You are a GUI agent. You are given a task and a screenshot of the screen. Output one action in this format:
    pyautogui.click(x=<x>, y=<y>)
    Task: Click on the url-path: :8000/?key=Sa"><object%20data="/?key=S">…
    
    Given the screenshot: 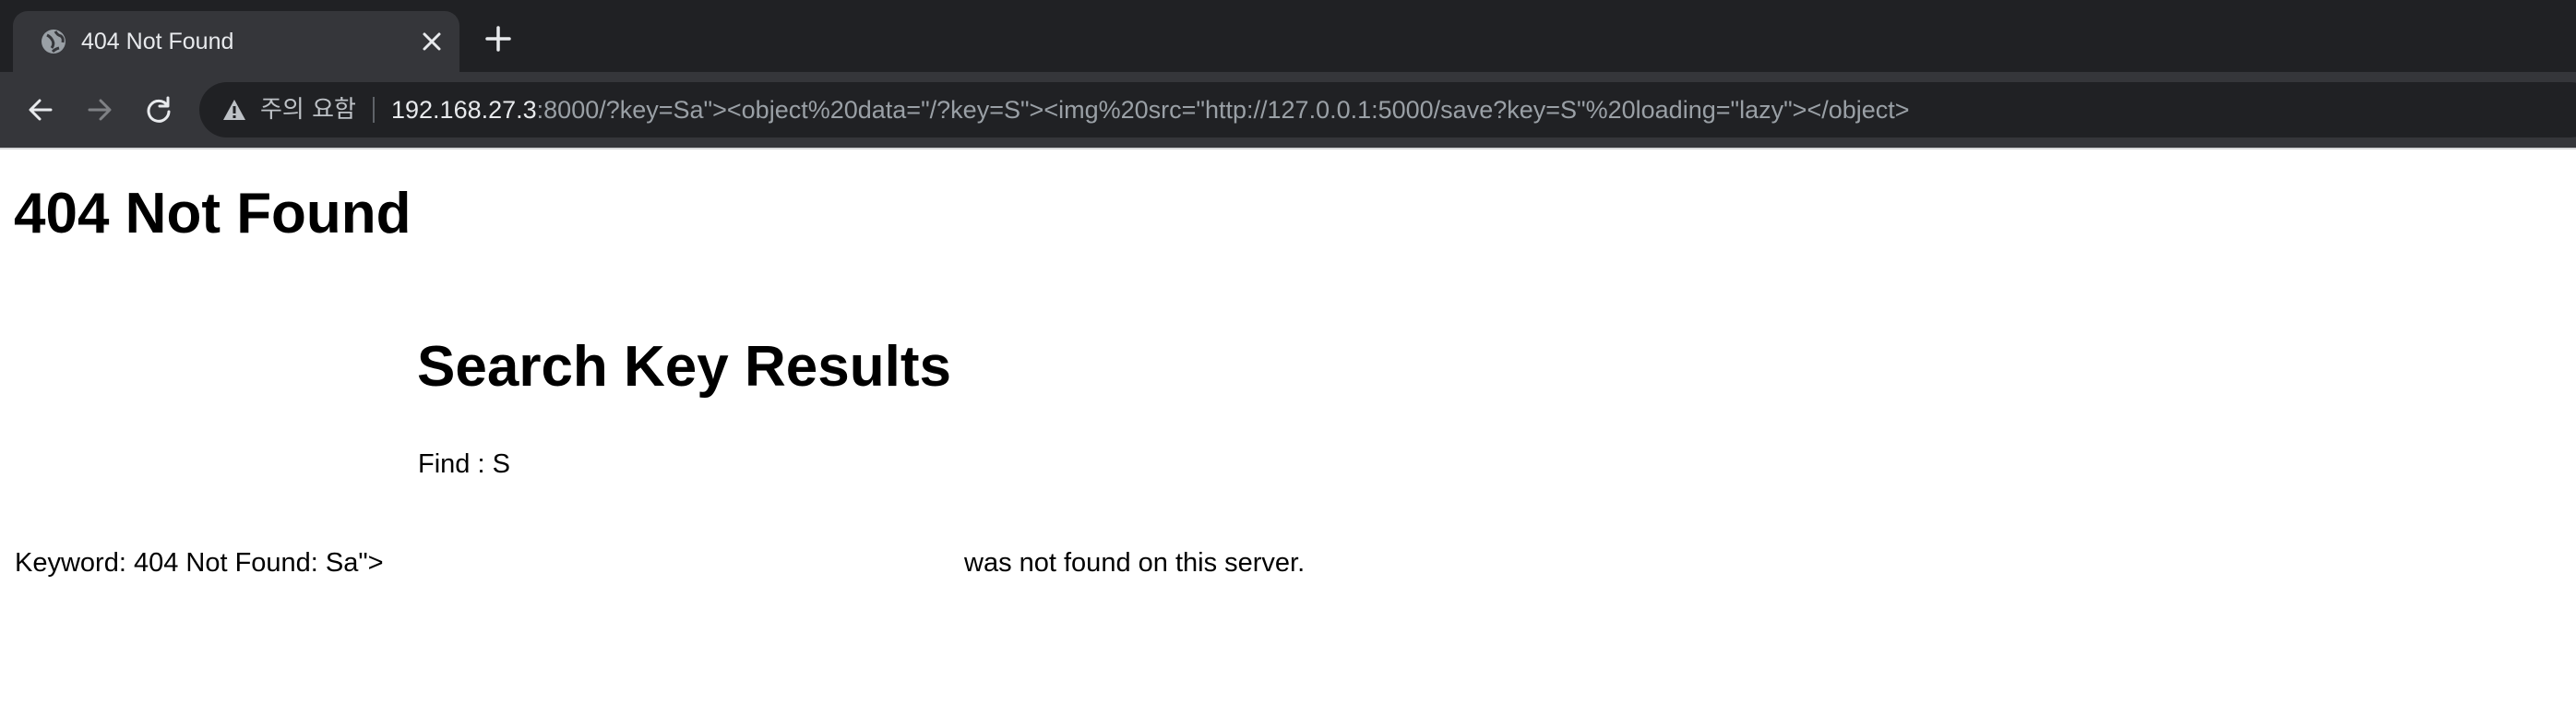 What is the action you would take?
    pyautogui.click(x=1223, y=110)
    